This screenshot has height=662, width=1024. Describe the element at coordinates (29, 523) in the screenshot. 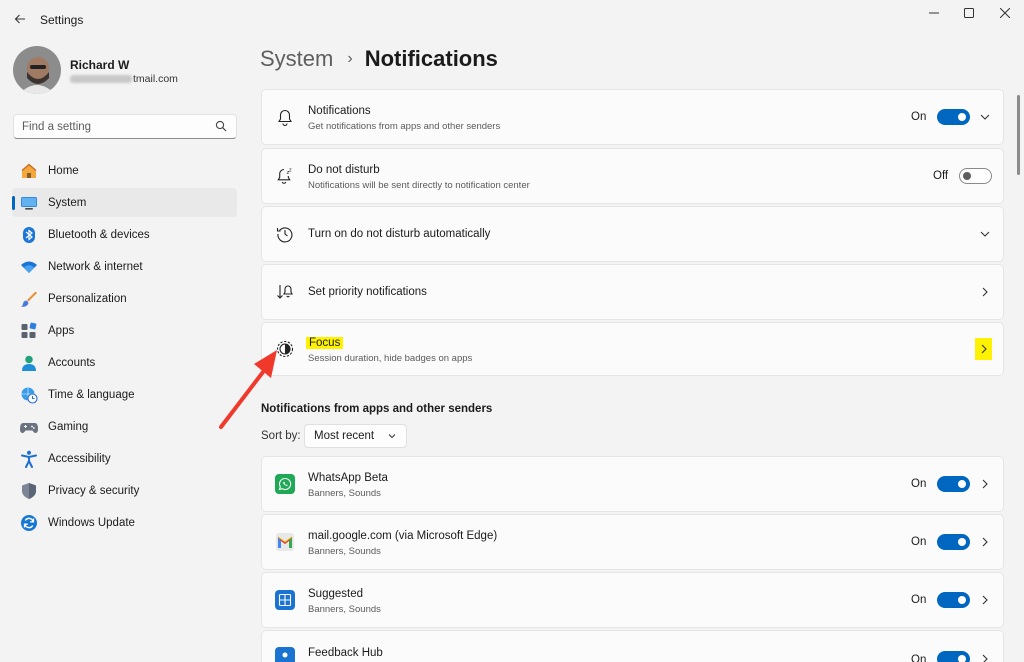

I see `update-icon` at that location.